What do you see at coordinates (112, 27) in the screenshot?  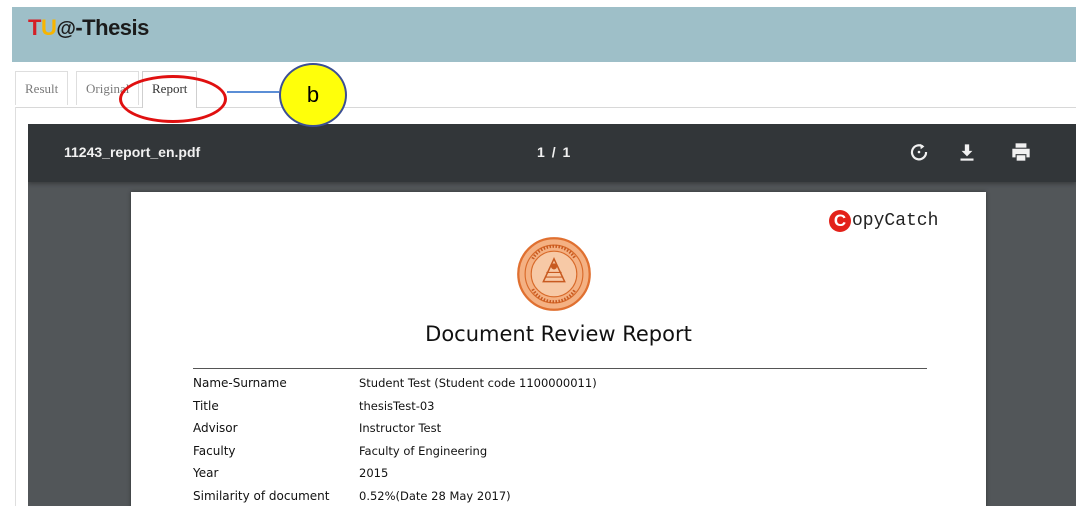 I see `logo-thesis: -Thesis` at bounding box center [112, 27].